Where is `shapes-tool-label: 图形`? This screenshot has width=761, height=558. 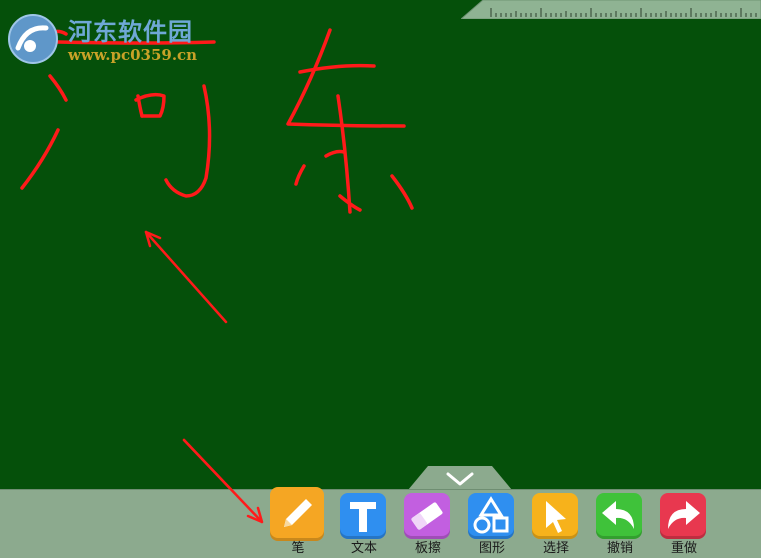
shapes-tool-label: 图形 is located at coordinates (491, 548).